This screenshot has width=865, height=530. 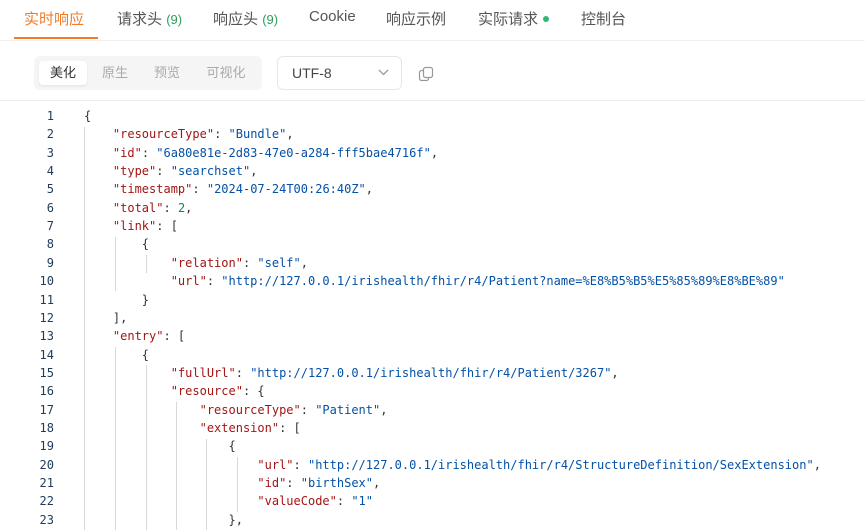 I want to click on copy-icon, so click(x=426, y=74).